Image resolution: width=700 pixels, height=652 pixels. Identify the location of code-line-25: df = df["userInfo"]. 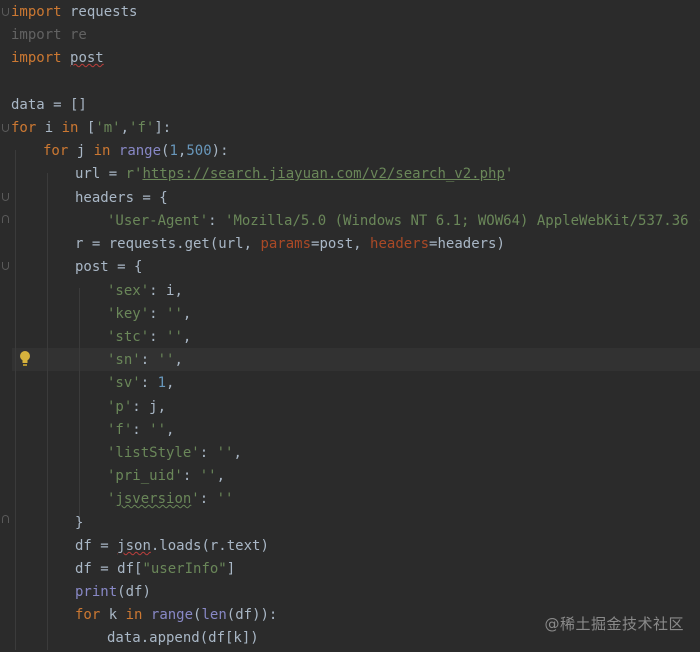
(155, 569).